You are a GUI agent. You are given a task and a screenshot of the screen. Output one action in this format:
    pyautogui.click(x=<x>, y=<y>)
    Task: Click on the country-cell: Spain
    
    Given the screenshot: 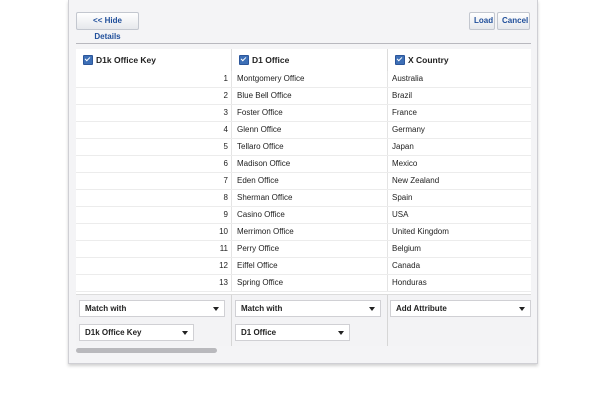 What is the action you would take?
    pyautogui.click(x=402, y=197)
    